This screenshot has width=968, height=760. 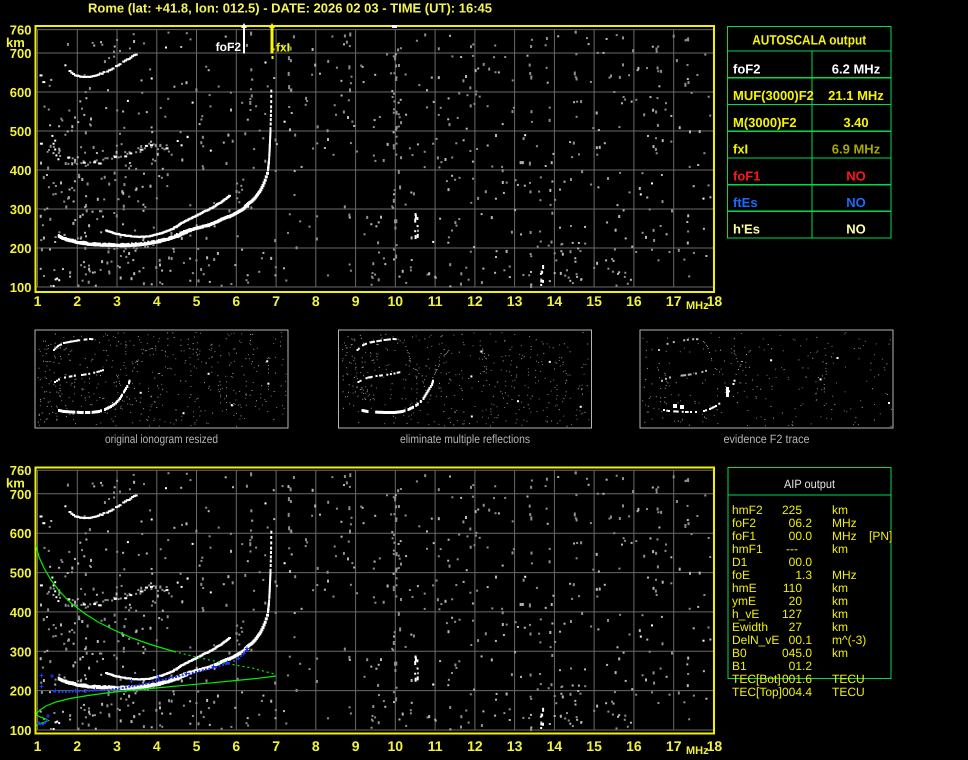 I want to click on svg-text: 27, so click(x=796, y=627).